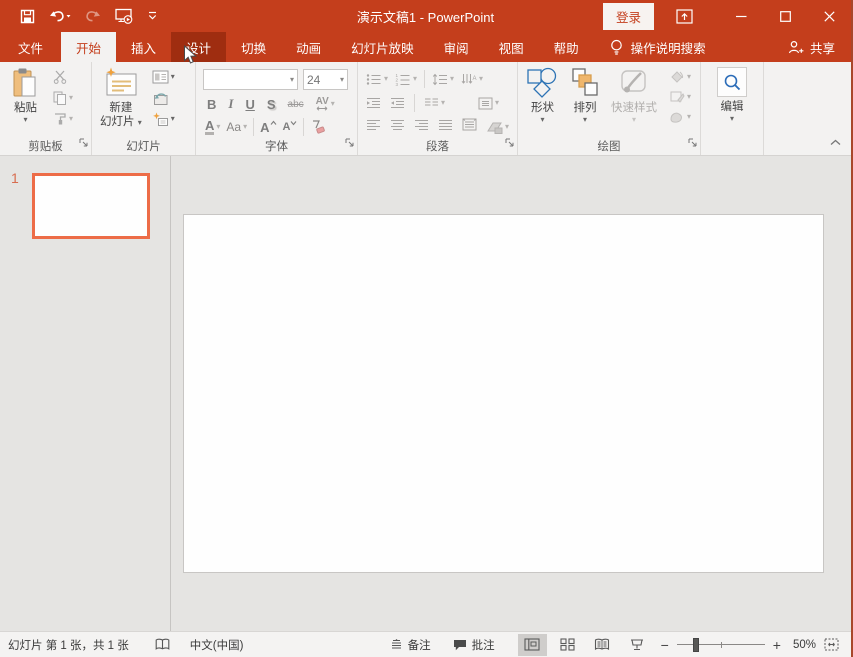 This screenshot has width=853, height=657. I want to click on start-slideshow-button, so click(124, 16).